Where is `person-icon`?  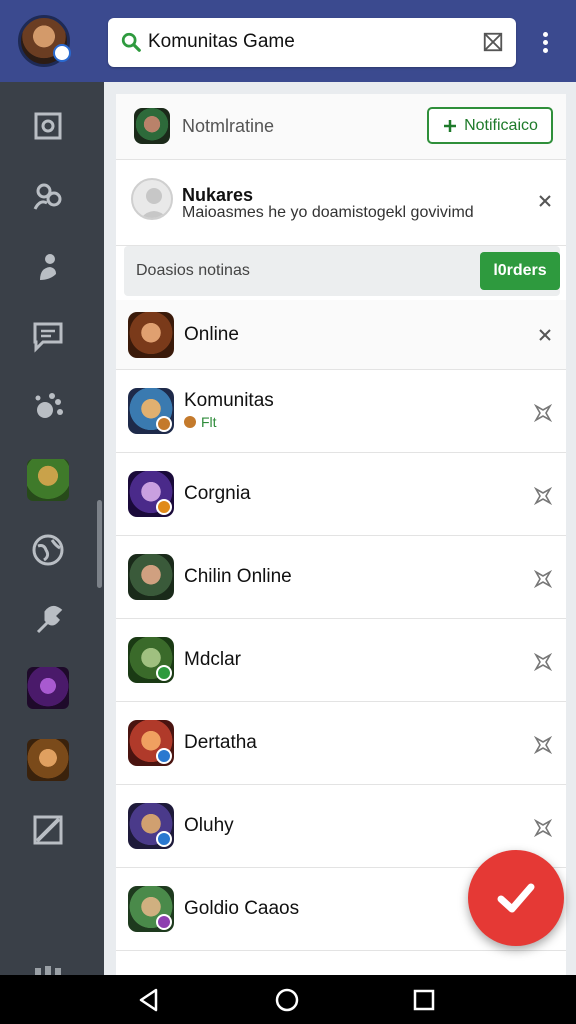 person-icon is located at coordinates (48, 266).